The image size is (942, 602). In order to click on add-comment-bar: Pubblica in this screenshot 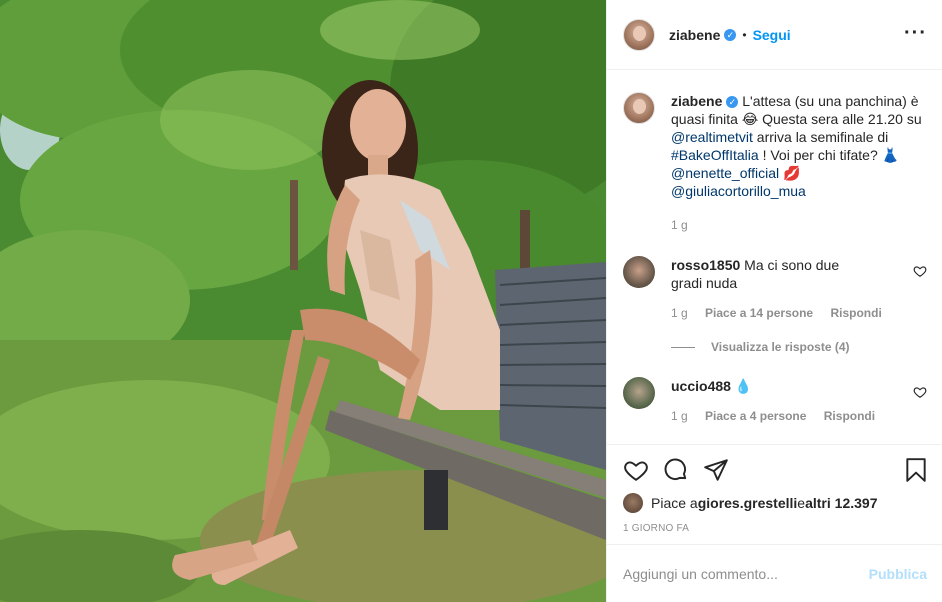, I will do `click(774, 573)`.